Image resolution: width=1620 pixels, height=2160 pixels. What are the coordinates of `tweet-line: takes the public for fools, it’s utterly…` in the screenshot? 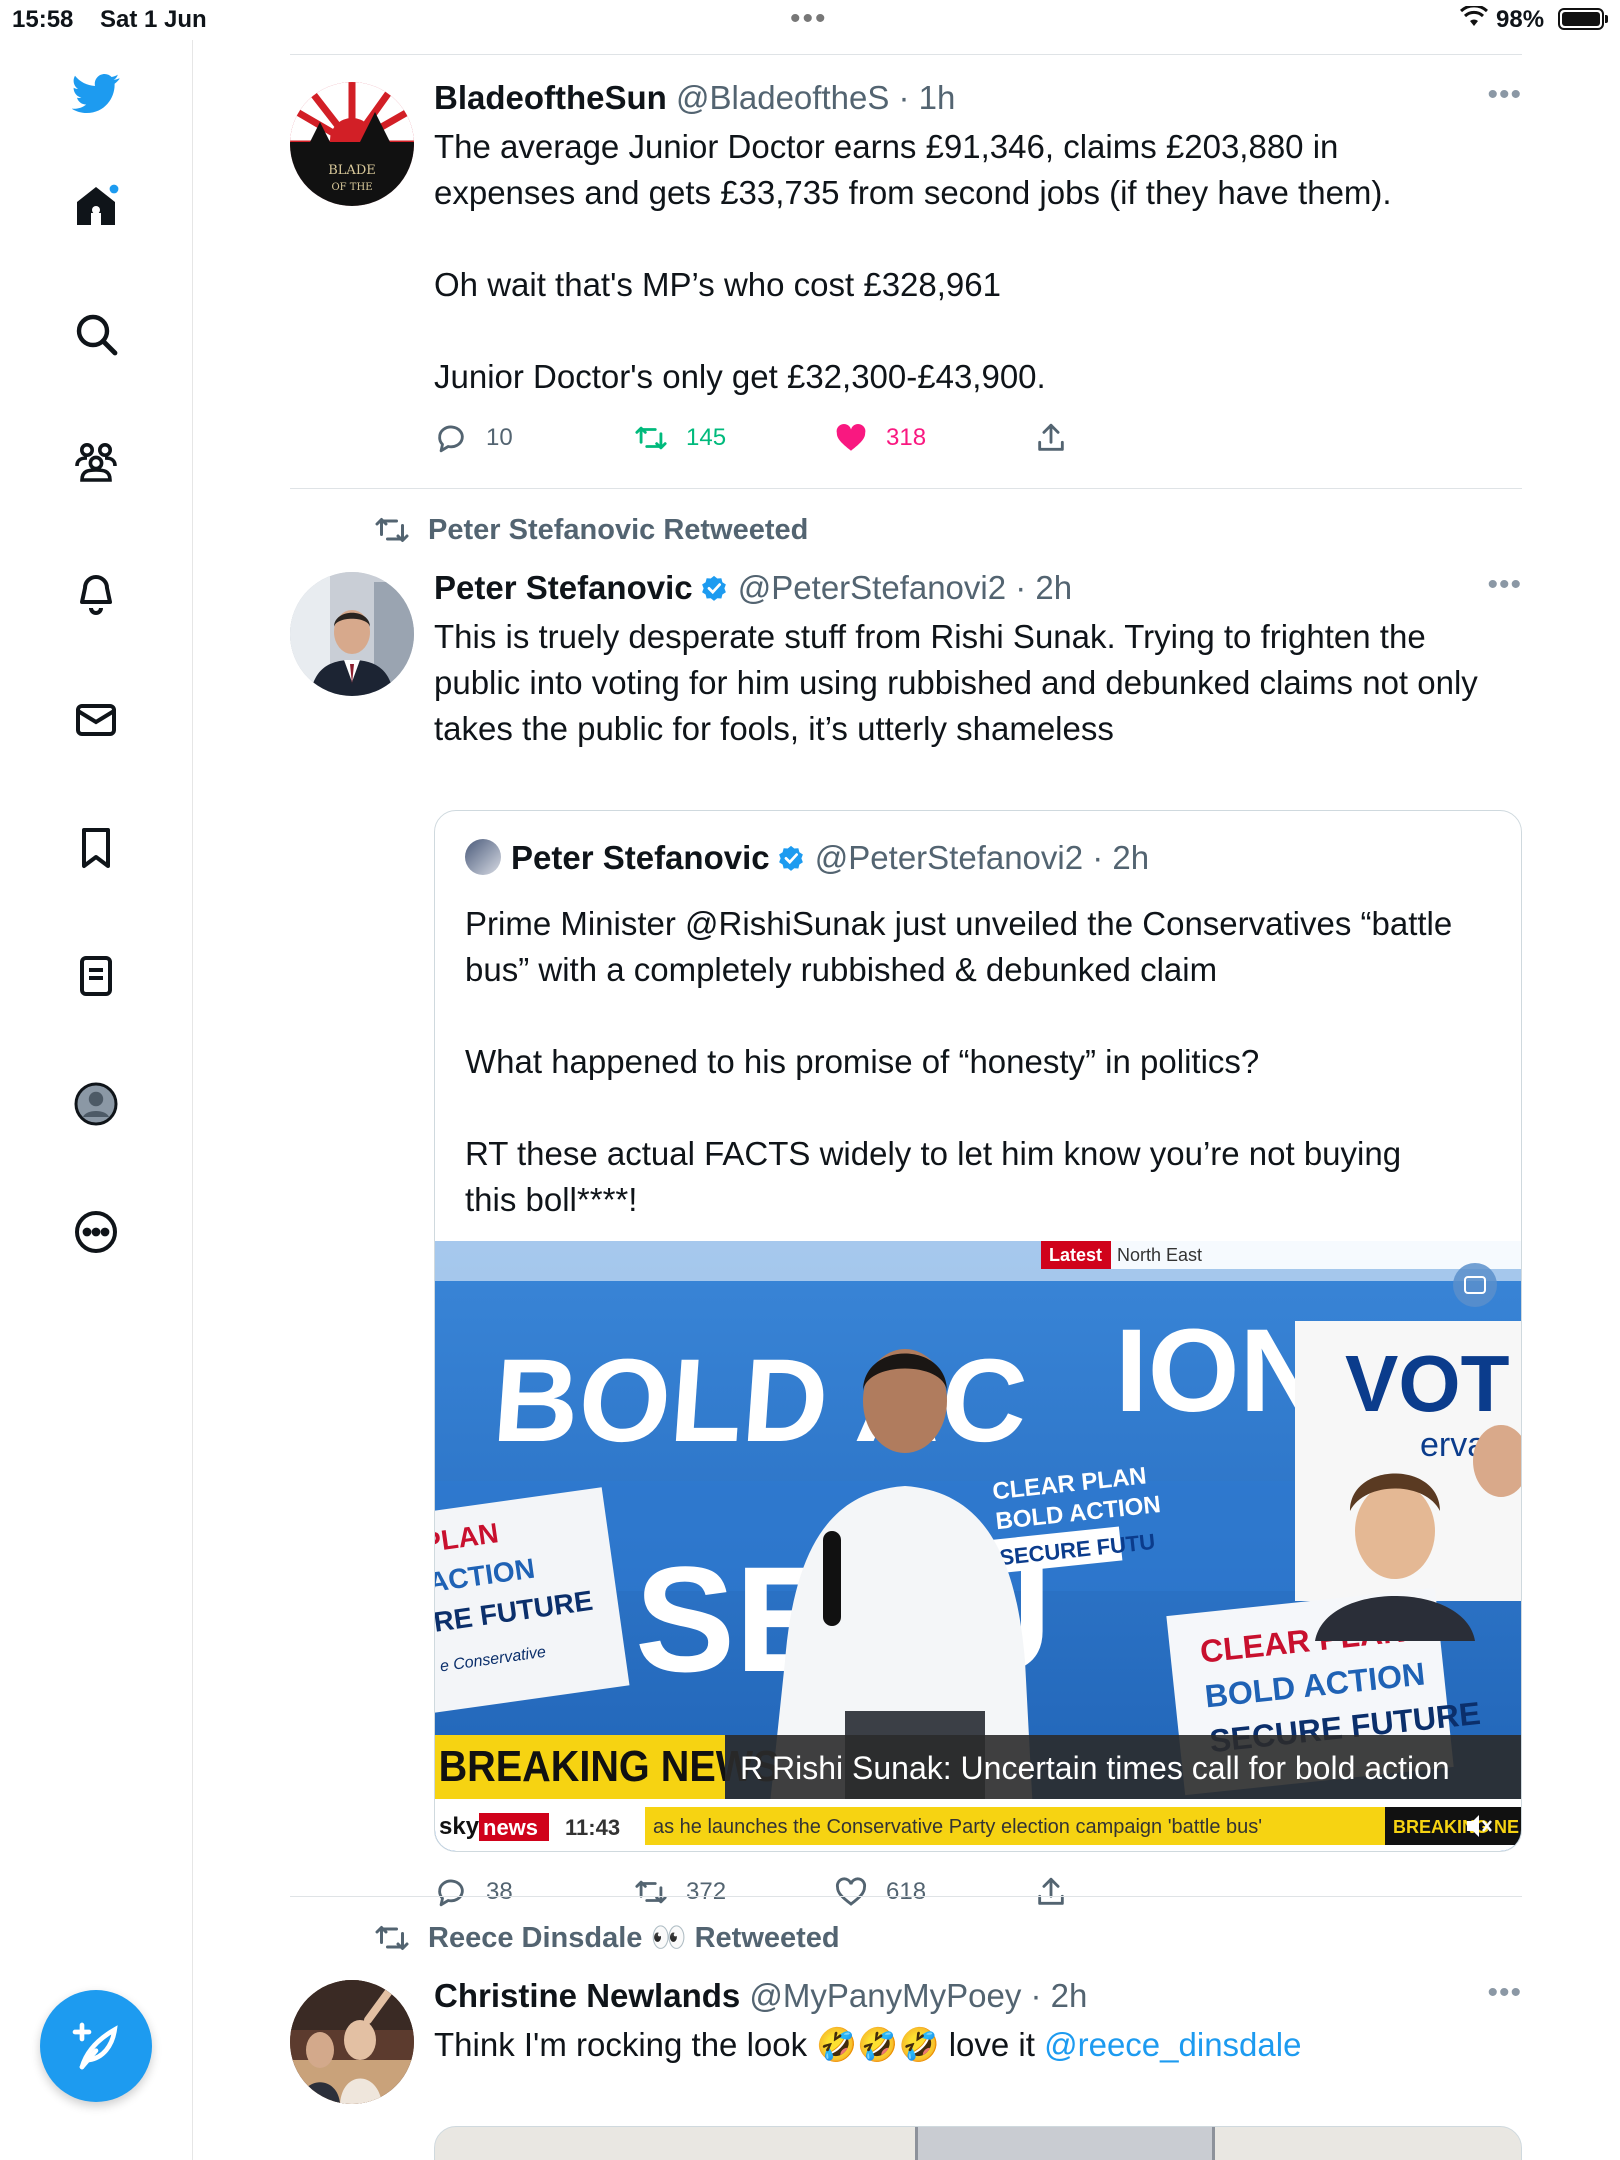 It's located at (774, 728).